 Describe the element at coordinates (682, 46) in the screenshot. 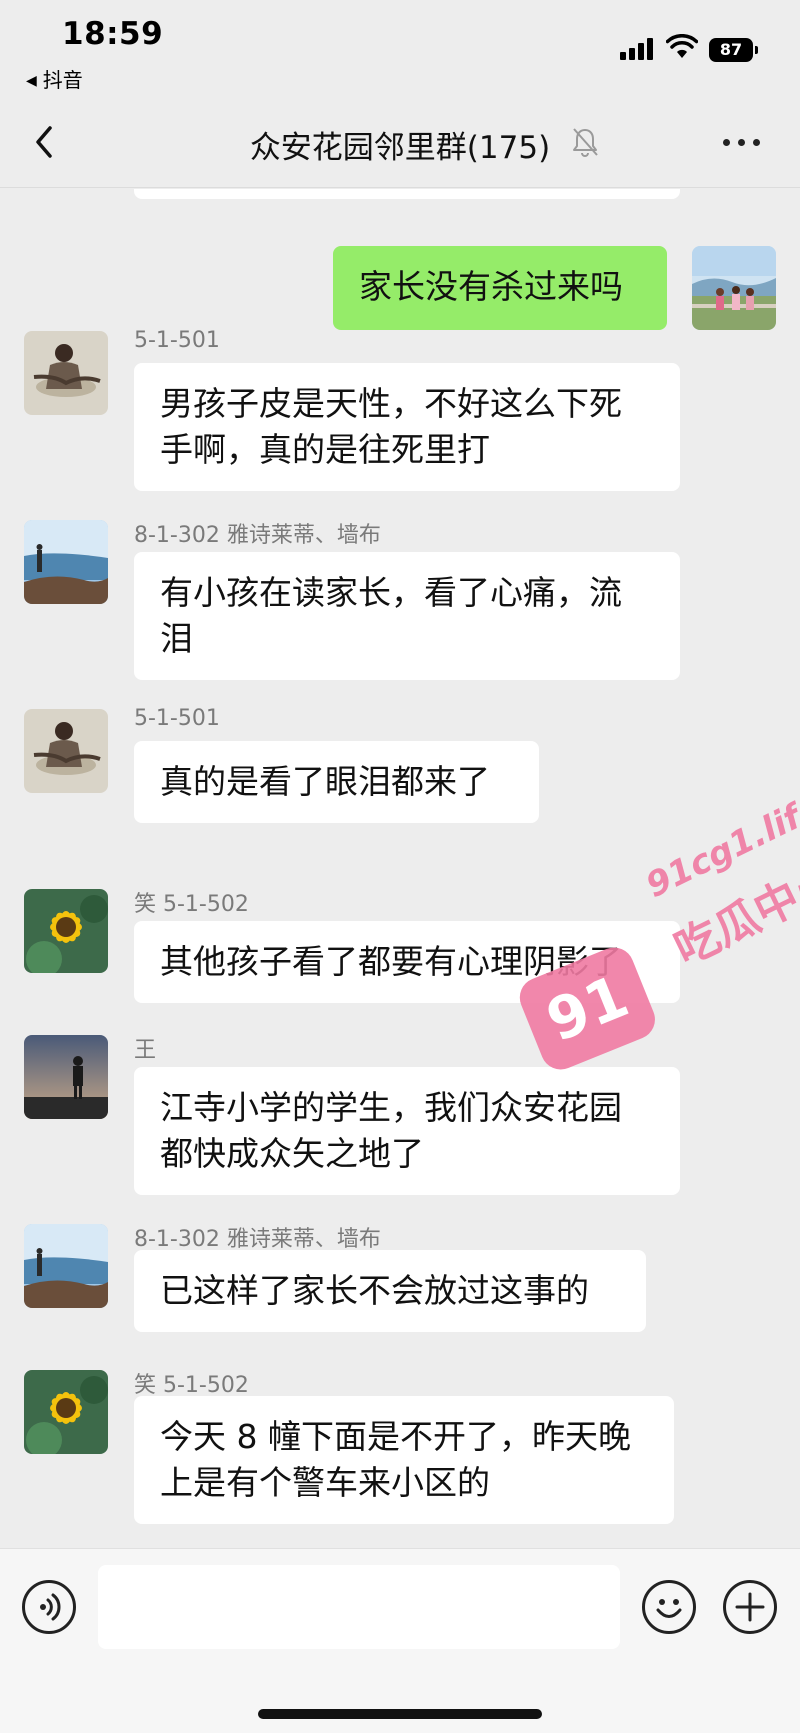

I see `wifi-icon` at that location.